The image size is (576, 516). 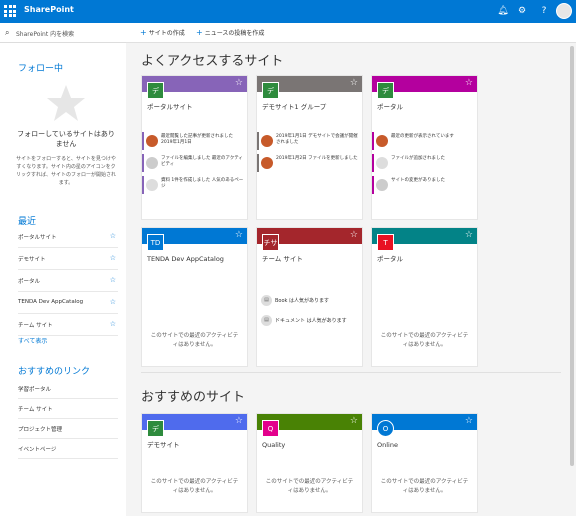 I want to click on site-name: TENDA Dev AppCatalog, so click(x=195, y=259).